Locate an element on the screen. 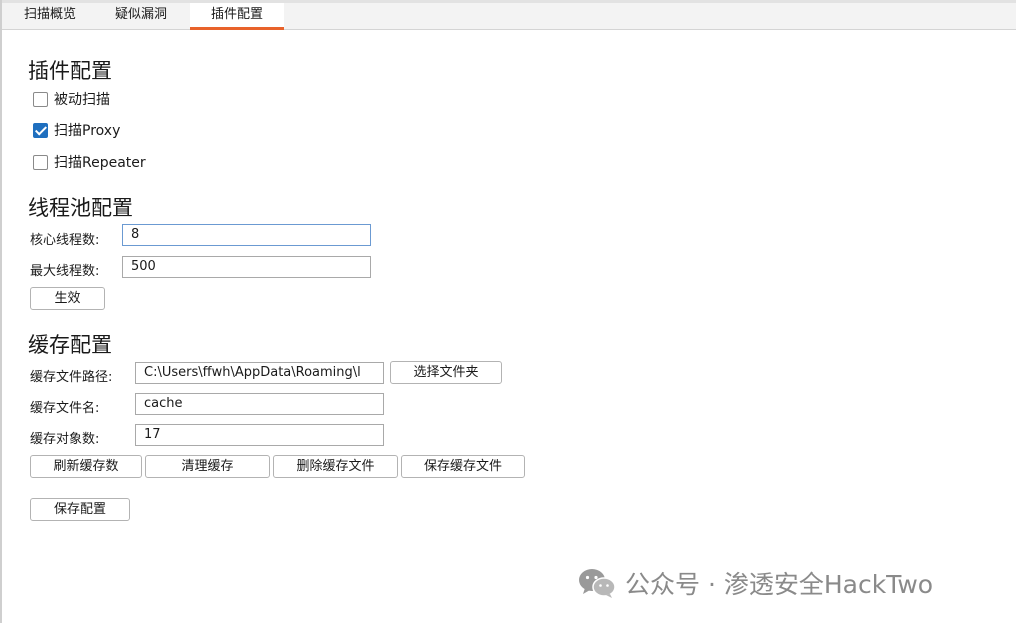 Image resolution: width=1016 pixels, height=623 pixels. wechat-icon is located at coordinates (597, 583).